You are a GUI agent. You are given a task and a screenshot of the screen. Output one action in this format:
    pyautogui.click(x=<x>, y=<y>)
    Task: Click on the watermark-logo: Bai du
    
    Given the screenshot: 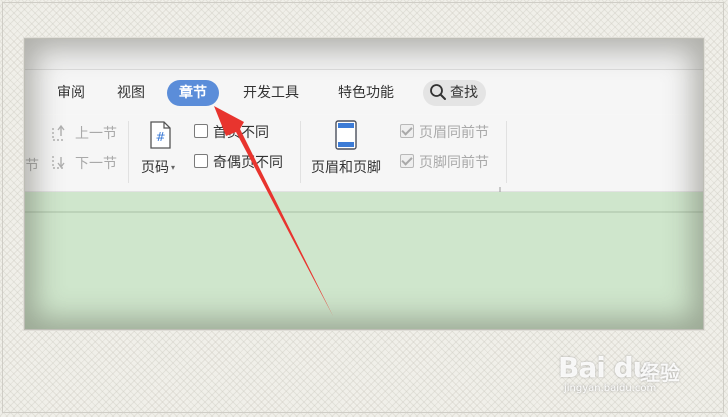 What is the action you would take?
    pyautogui.click(x=605, y=367)
    